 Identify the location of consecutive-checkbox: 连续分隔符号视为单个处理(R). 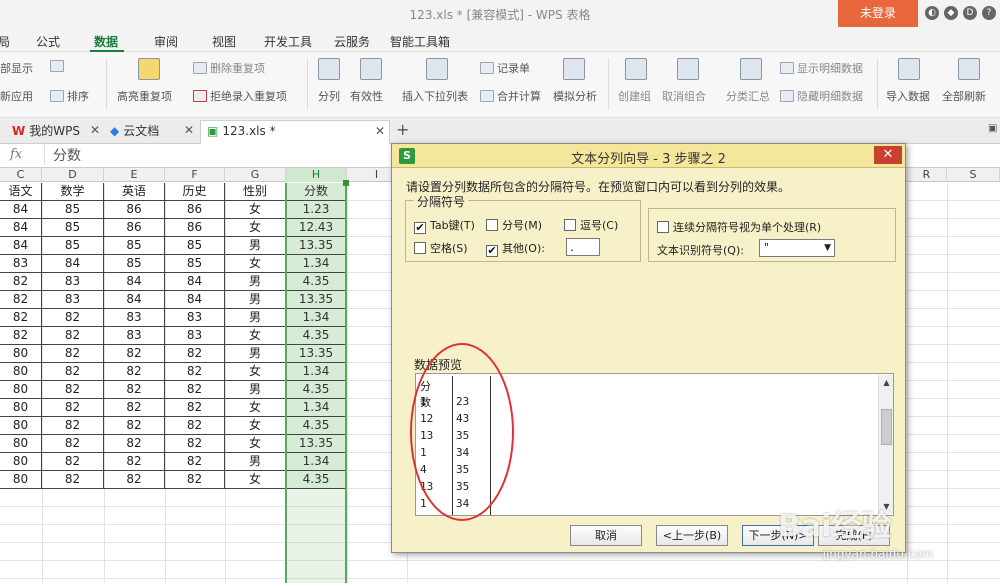
(739, 227).